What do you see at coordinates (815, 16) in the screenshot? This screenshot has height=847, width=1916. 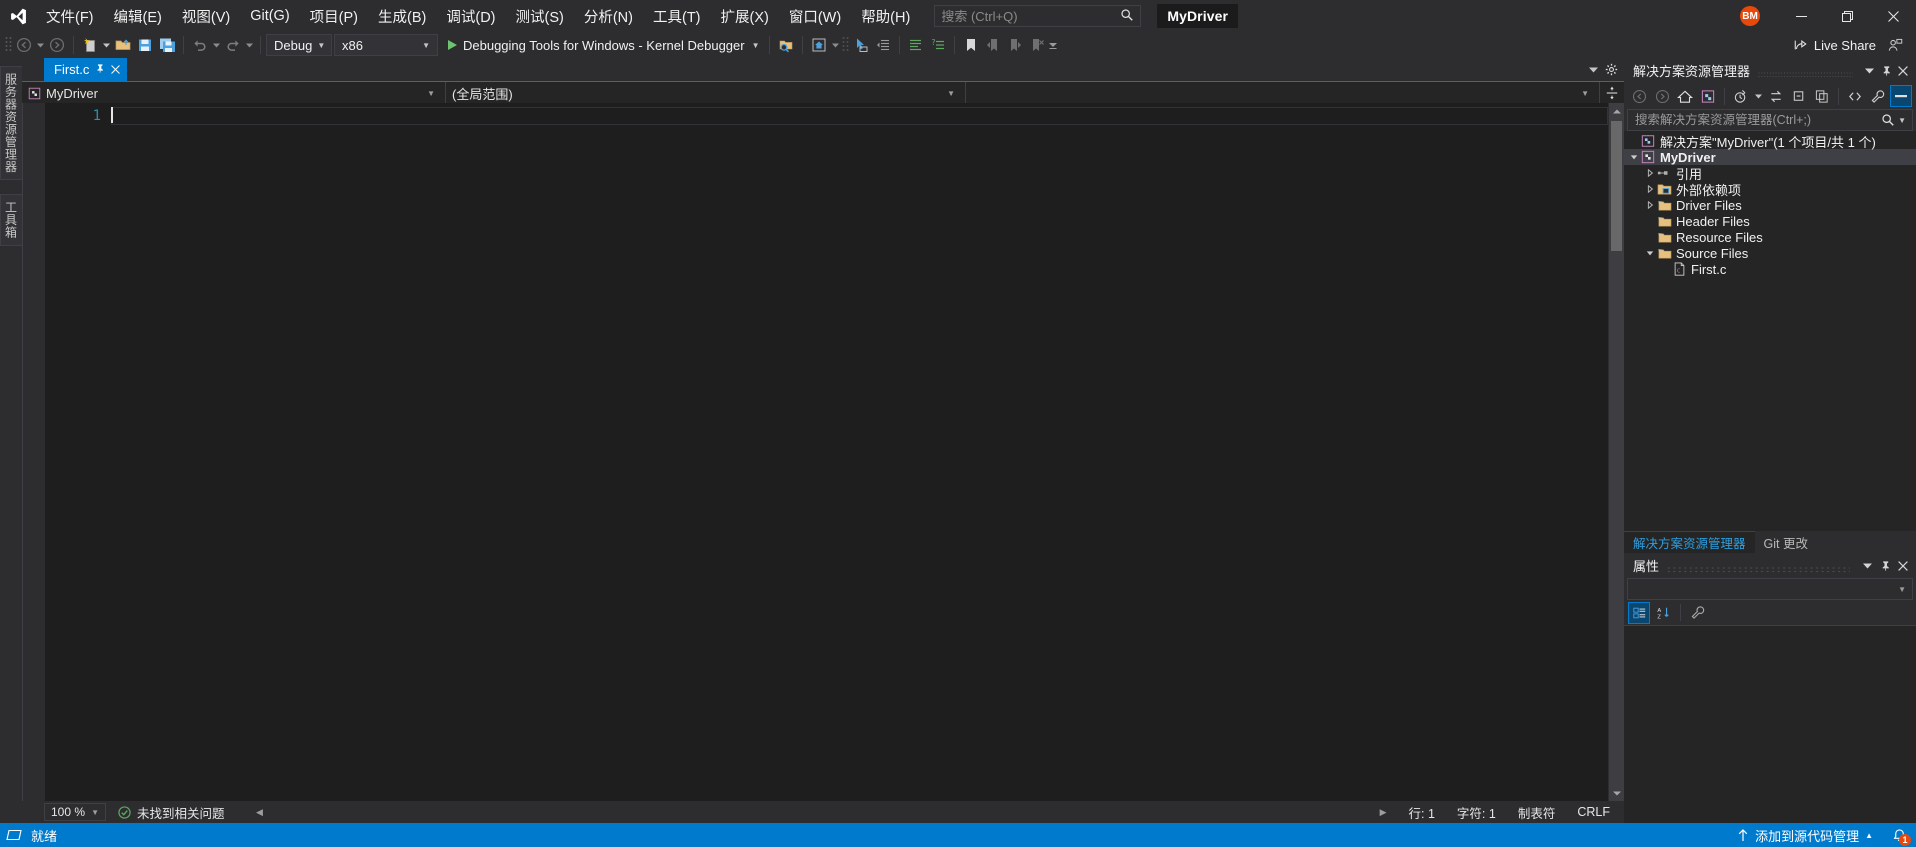 I see `menu-item-window: 窗口(W)` at bounding box center [815, 16].